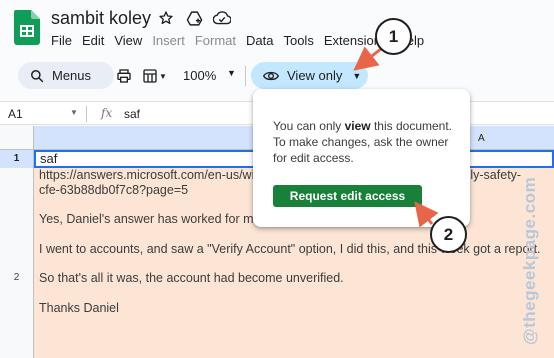  I want to click on toolbar: Menus ▼ 100% ▼ View only ▼, so click(282, 75).